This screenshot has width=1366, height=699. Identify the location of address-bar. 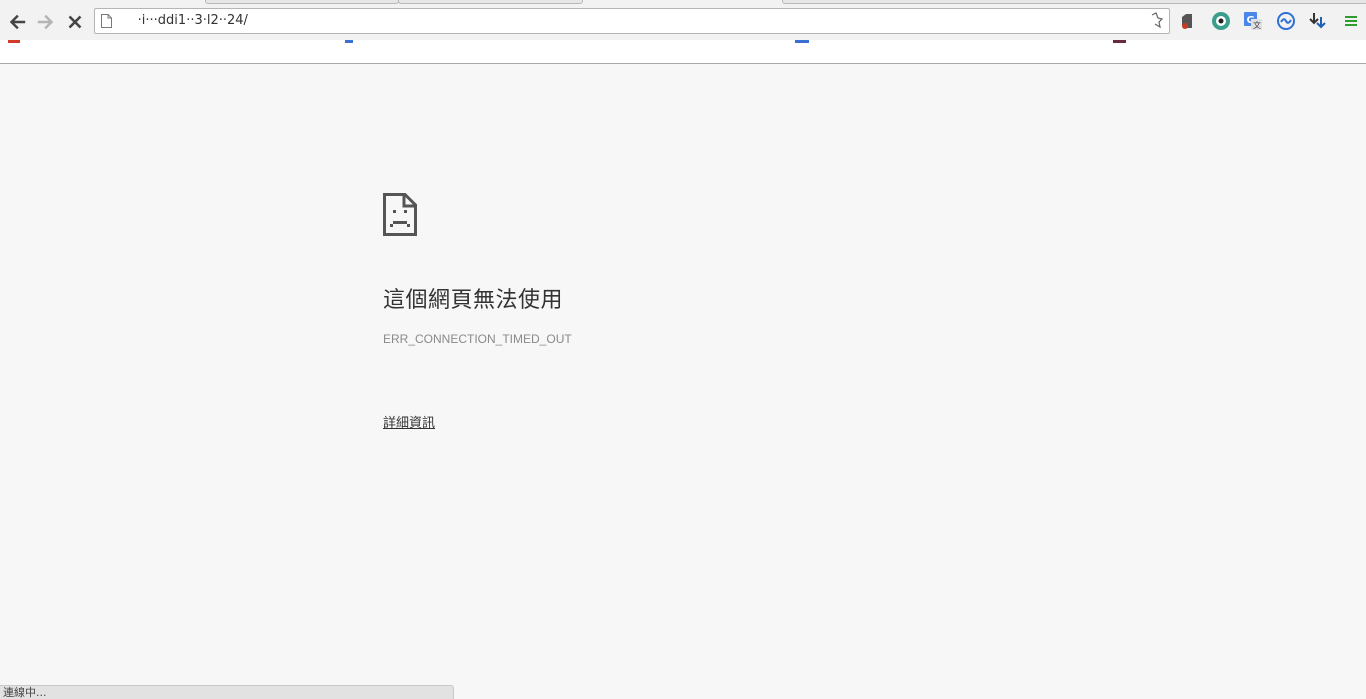
(632, 21).